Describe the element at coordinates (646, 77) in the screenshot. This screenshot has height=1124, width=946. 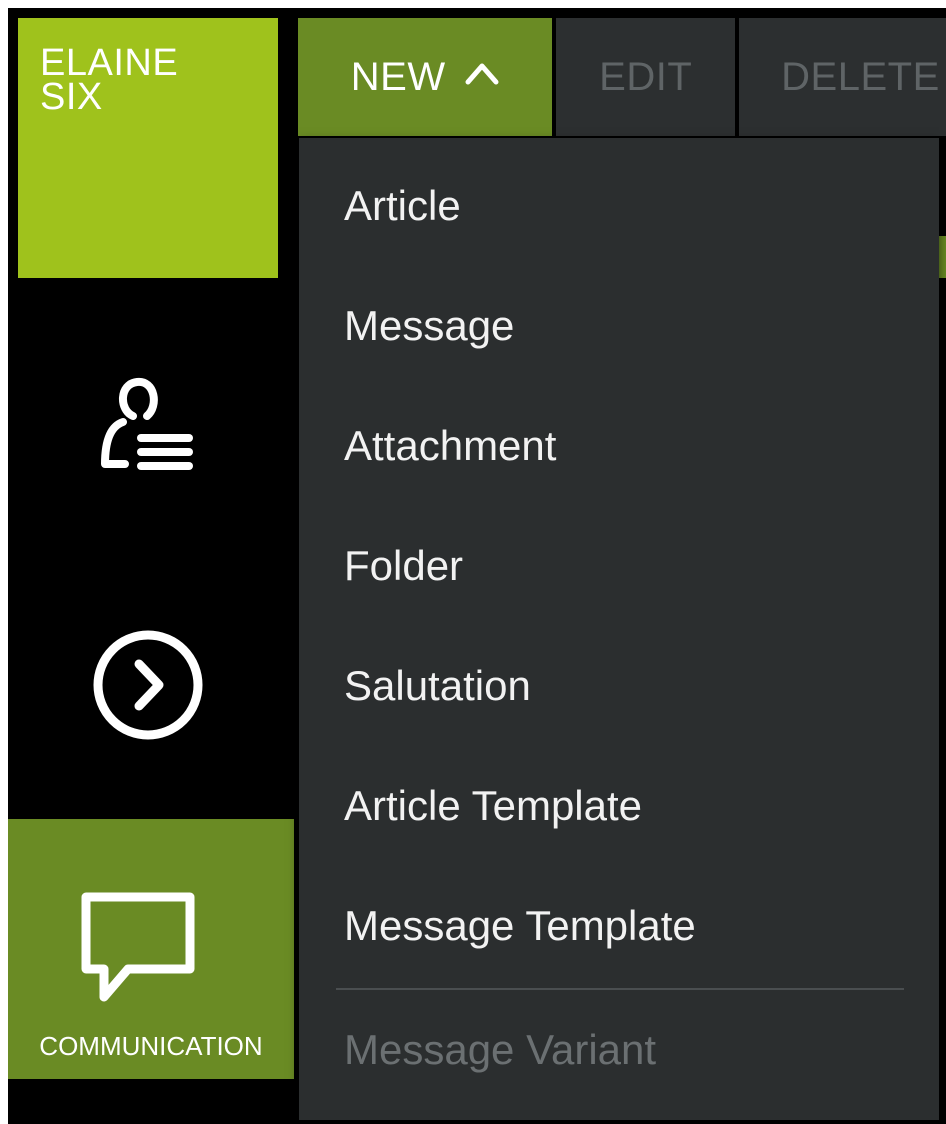
I see `edit-button: EDIT` at that location.